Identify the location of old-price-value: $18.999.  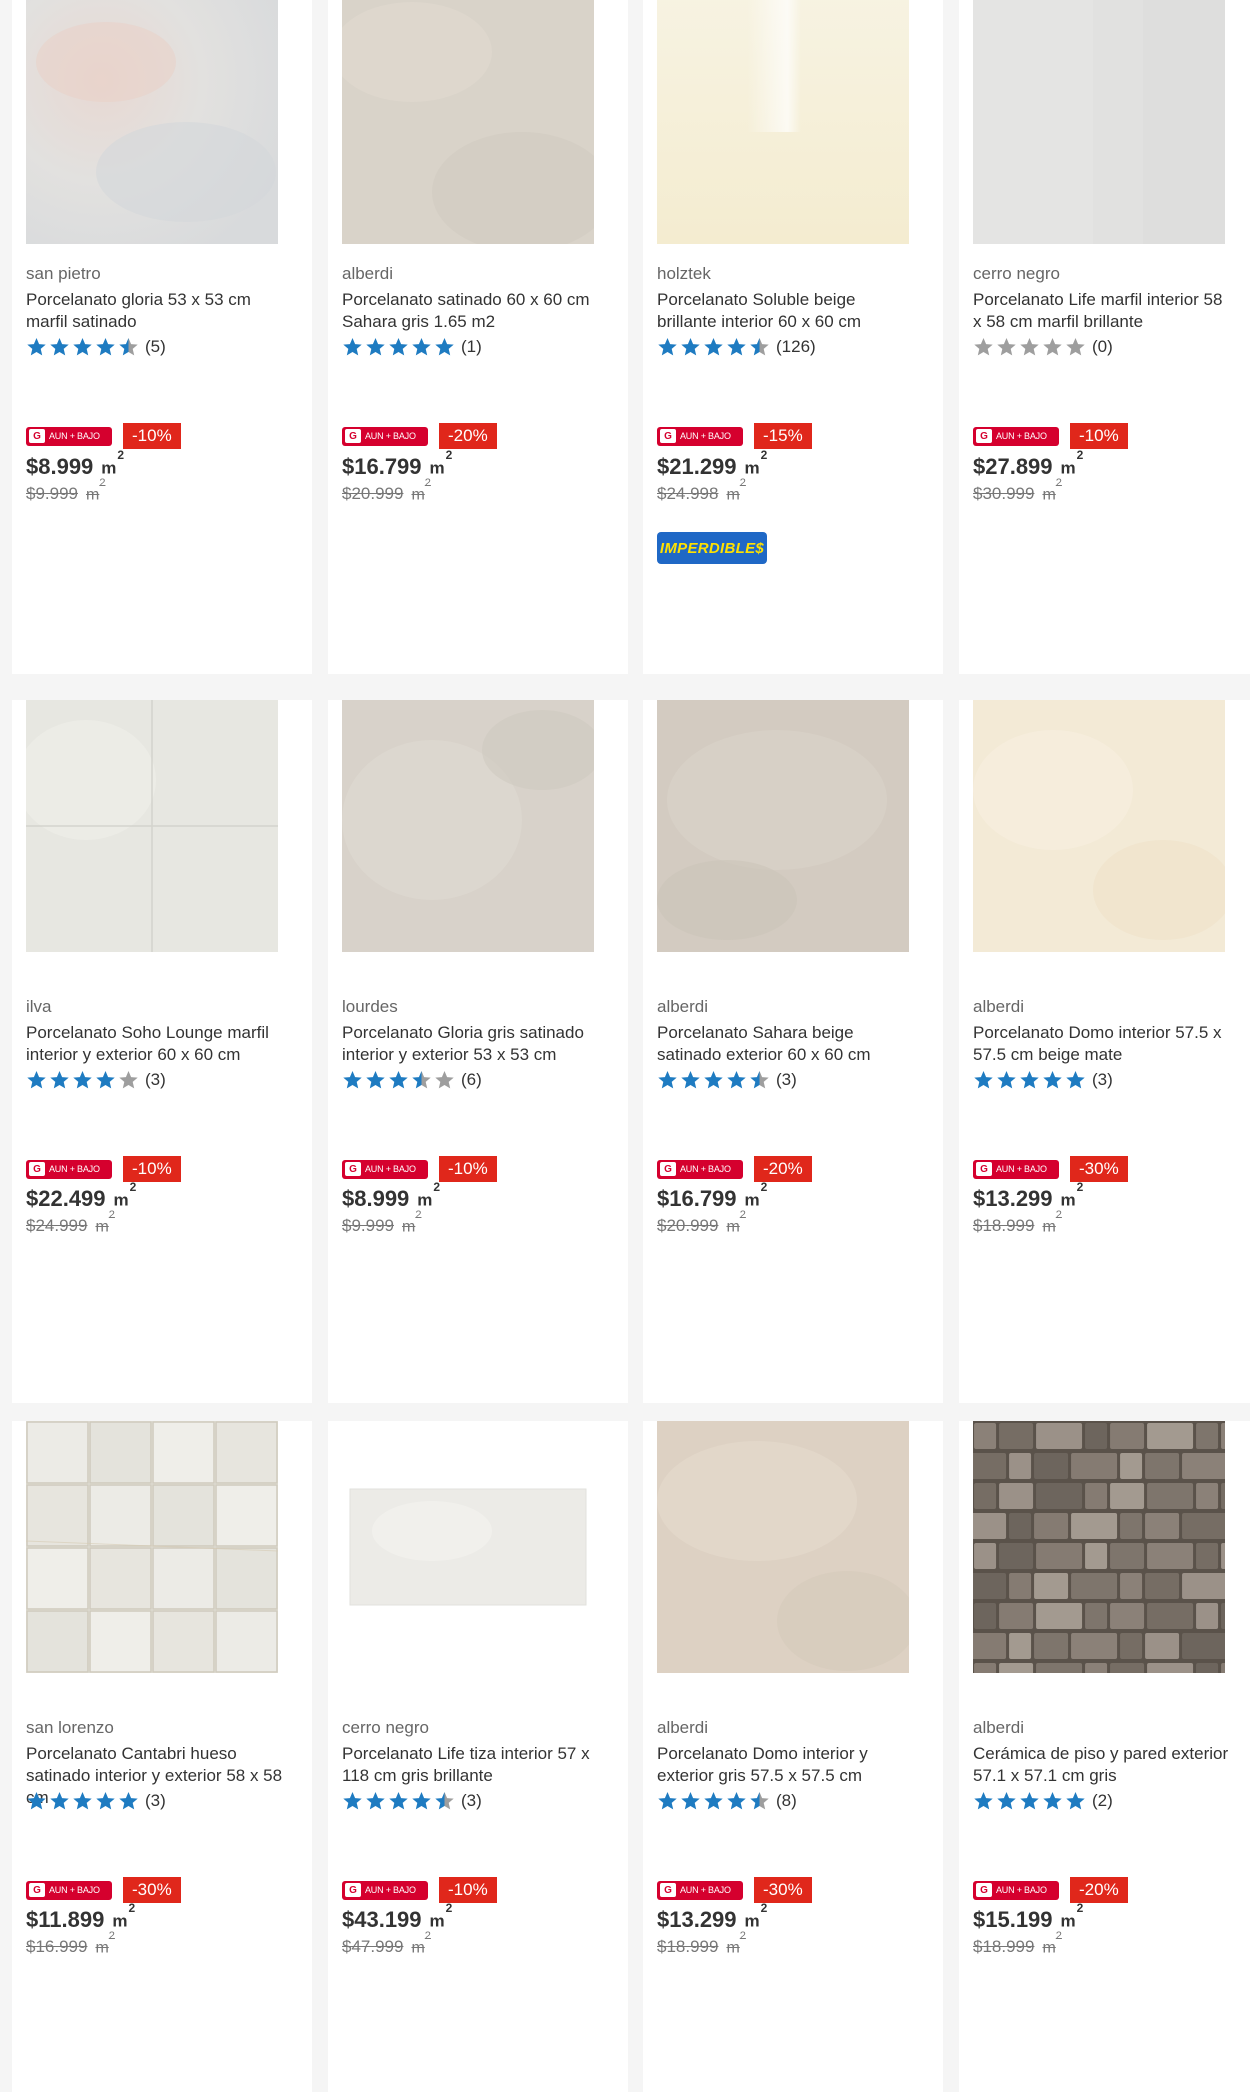
(1004, 1947).